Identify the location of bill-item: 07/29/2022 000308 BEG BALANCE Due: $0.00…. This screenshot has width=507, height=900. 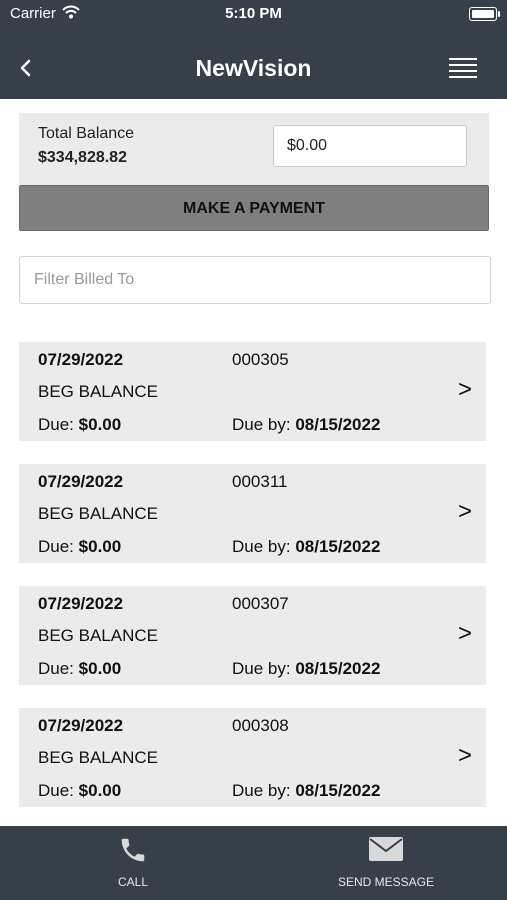
(252, 757).